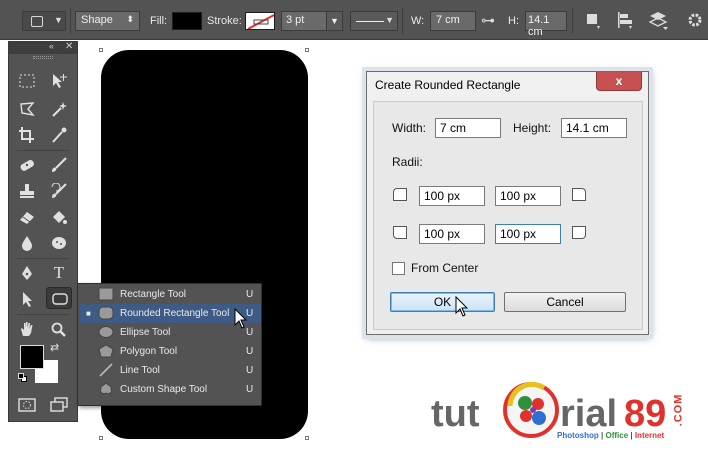  Describe the element at coordinates (59, 243) in the screenshot. I see `sponge-tool` at that location.